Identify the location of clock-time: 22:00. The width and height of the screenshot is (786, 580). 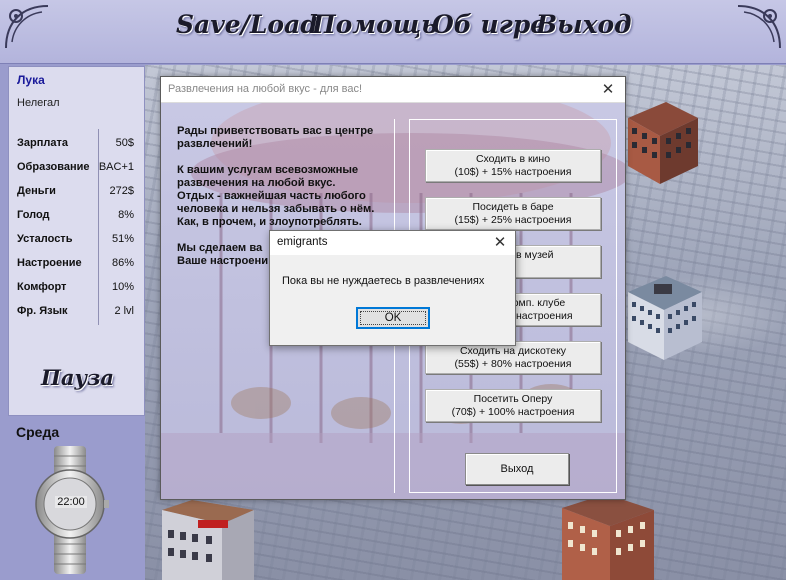
(71, 502).